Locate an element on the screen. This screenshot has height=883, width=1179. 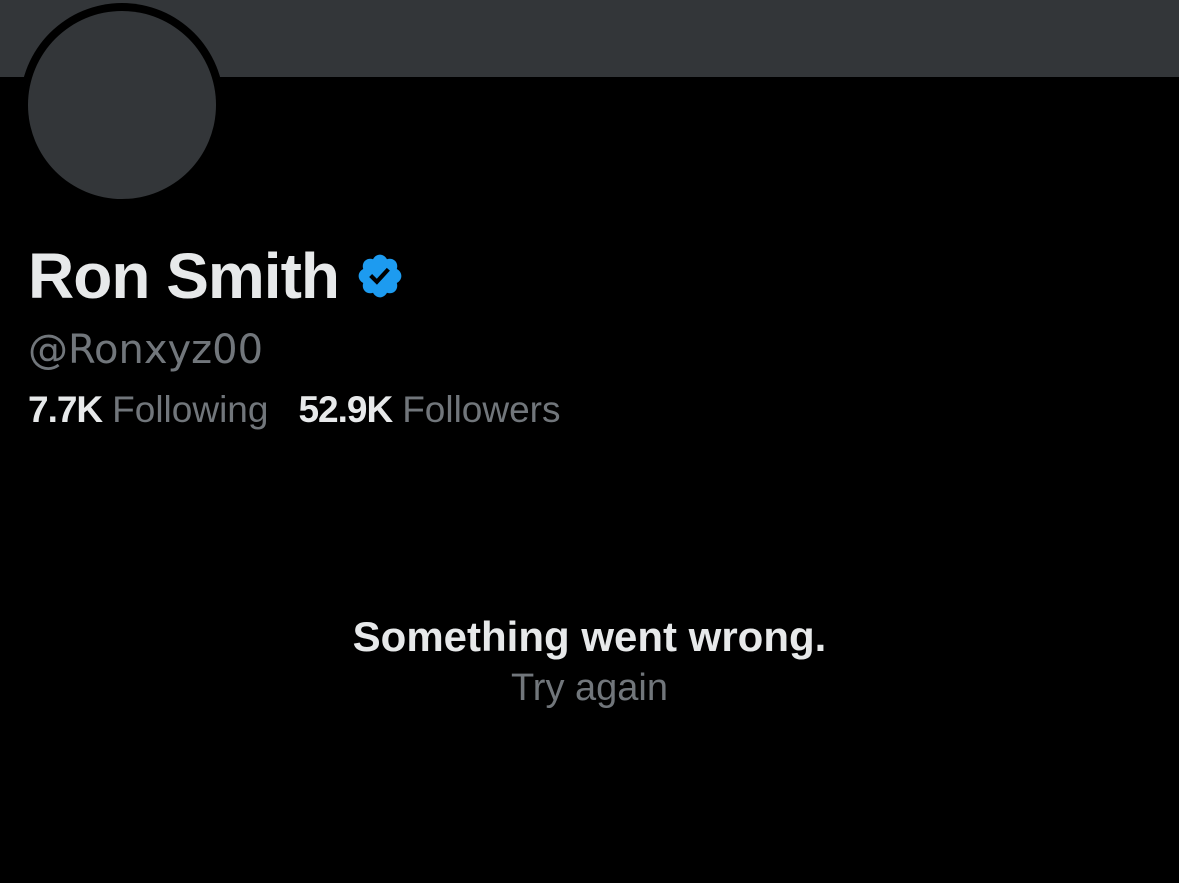
followers-link: 52.9K Followers is located at coordinates (429, 410).